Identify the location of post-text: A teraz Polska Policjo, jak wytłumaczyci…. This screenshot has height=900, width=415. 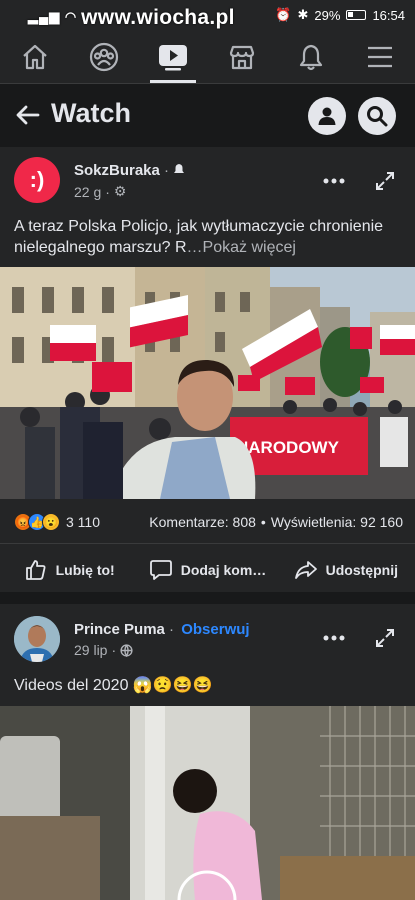
(199, 237).